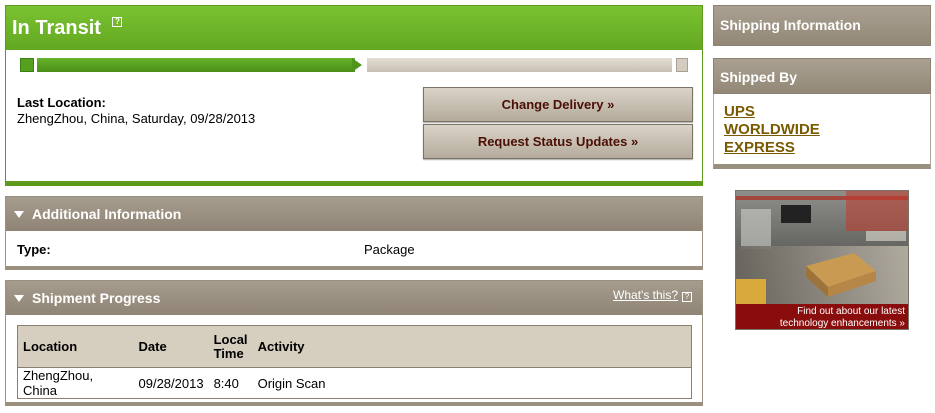 This screenshot has height=413, width=935. Describe the element at coordinates (822, 148) in the screenshot. I see `carrier-link: EXPRESS` at that location.